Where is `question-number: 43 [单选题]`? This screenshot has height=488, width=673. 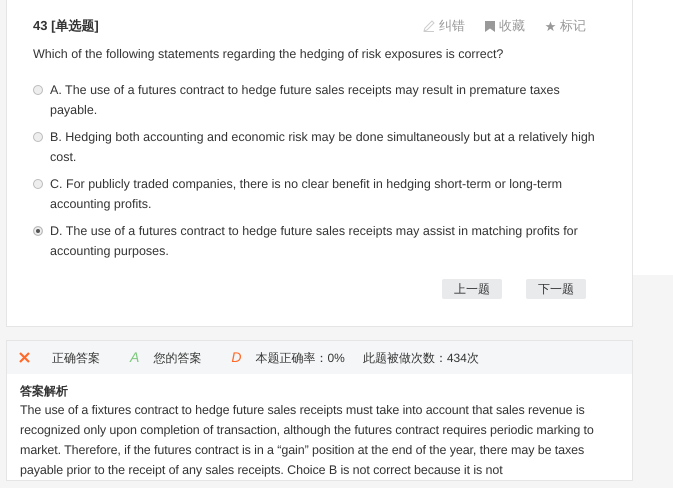
question-number: 43 [单选题] is located at coordinates (66, 26).